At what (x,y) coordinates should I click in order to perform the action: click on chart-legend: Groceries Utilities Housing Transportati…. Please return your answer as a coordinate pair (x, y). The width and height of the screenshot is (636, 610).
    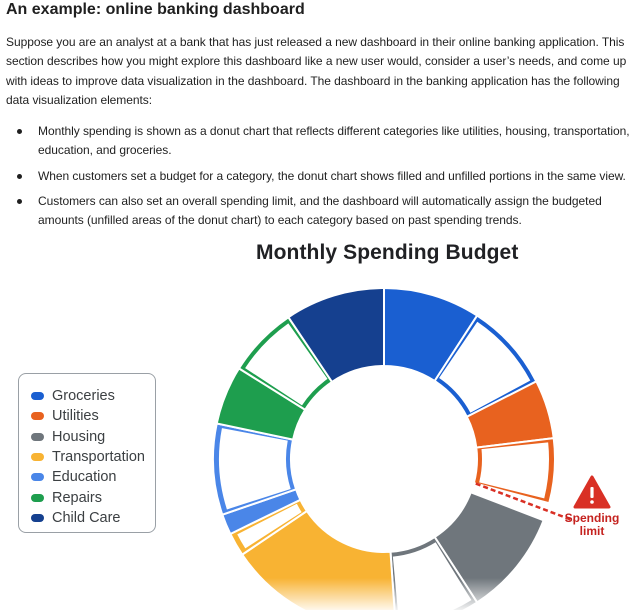
    Looking at the image, I should click on (87, 453).